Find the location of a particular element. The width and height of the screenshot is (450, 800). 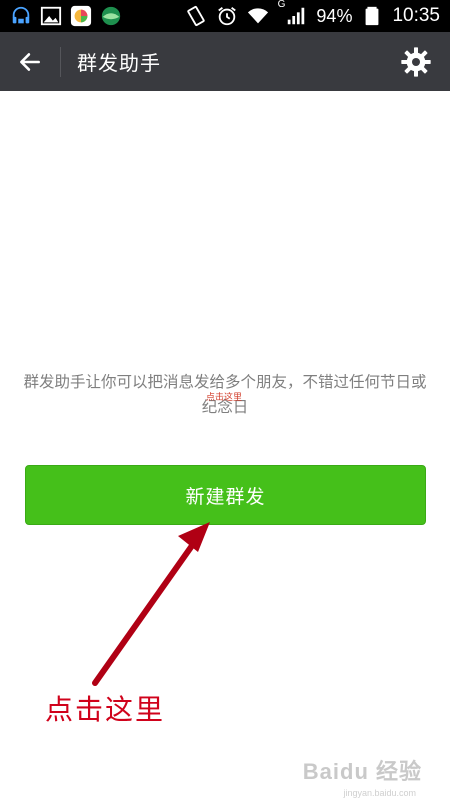

battery-percent: 94% is located at coordinates (334, 15).